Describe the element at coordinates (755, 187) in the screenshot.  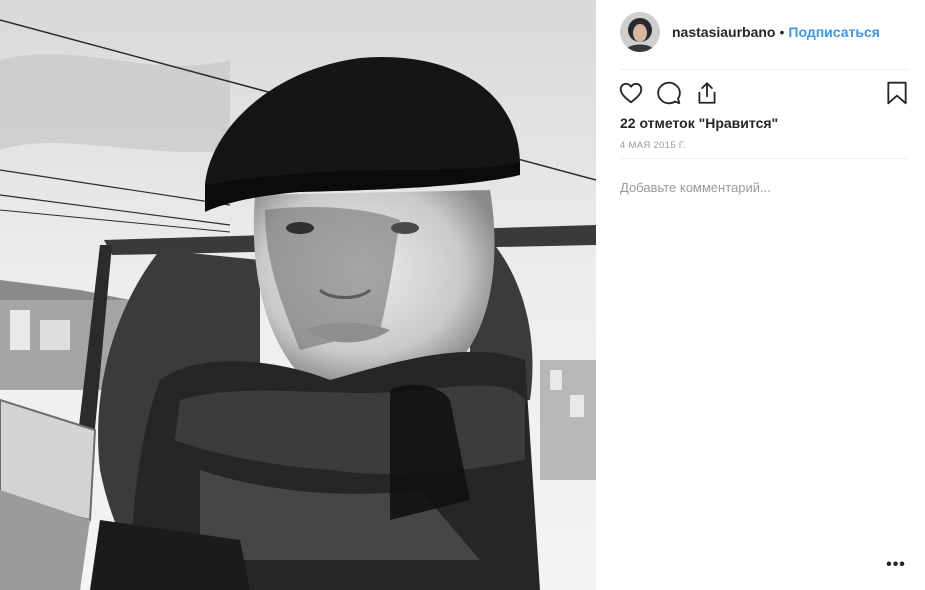
I see `comment-input` at that location.